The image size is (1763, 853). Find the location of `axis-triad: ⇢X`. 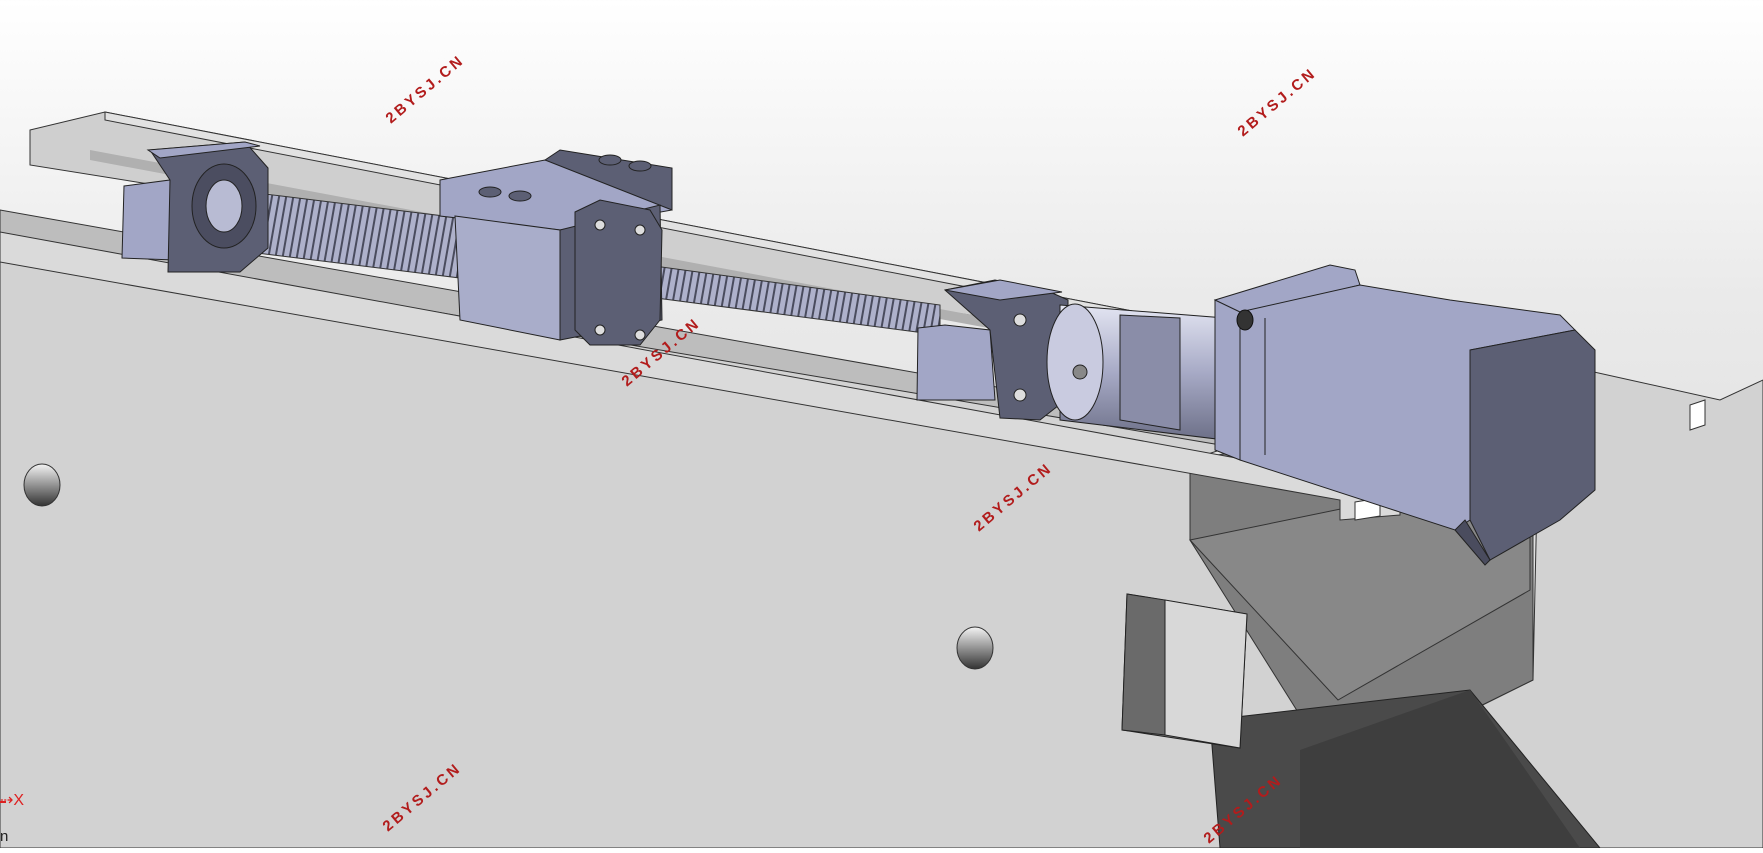

axis-triad: ⇢X is located at coordinates (12, 800).